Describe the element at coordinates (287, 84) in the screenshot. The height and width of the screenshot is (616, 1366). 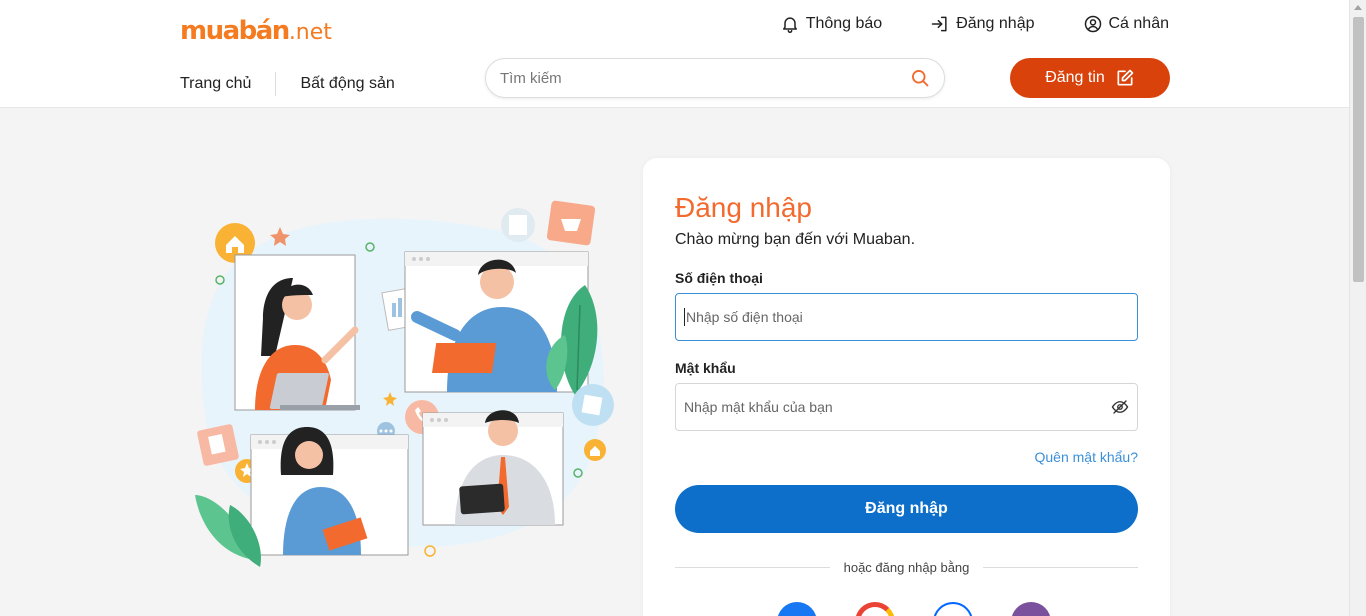
I see `main-nav: Trang chủ Bất động sản` at that location.